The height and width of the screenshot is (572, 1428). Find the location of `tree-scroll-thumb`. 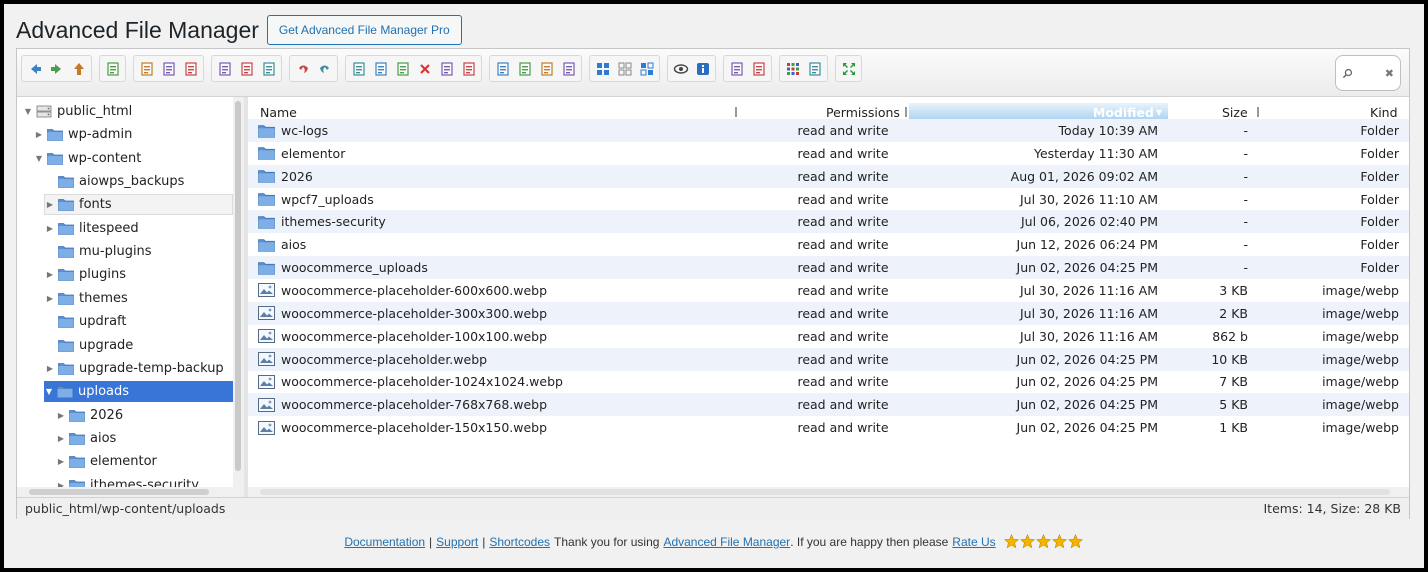

tree-scroll-thumb is located at coordinates (238, 286).